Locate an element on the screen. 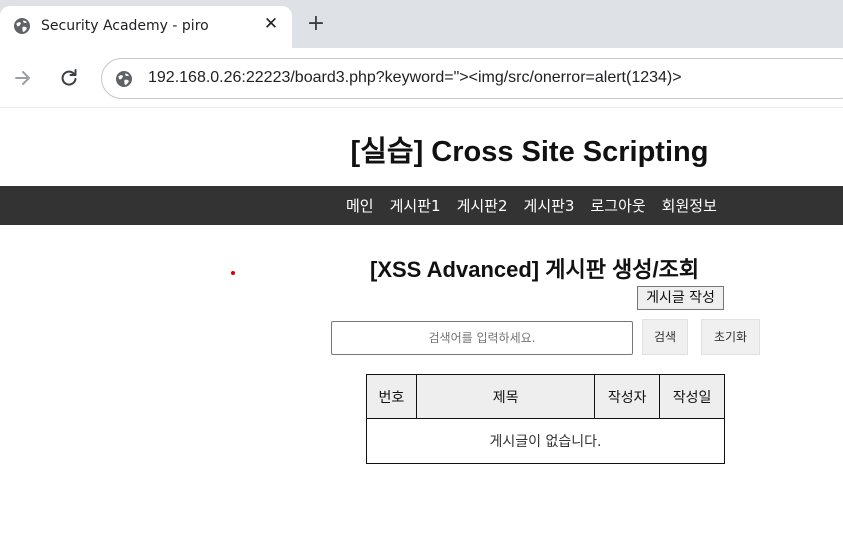 The height and width of the screenshot is (550, 843). header-title: 제목 is located at coordinates (505, 396).